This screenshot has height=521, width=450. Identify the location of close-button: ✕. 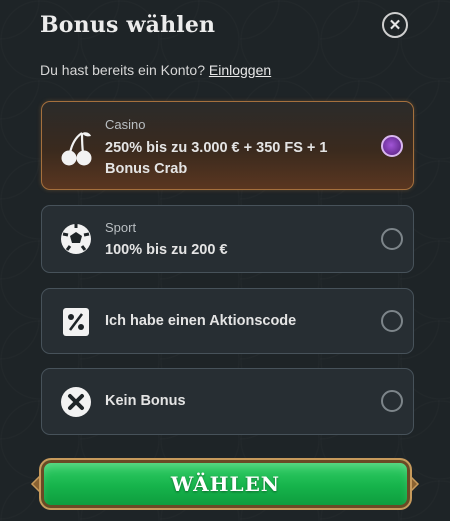
(395, 25).